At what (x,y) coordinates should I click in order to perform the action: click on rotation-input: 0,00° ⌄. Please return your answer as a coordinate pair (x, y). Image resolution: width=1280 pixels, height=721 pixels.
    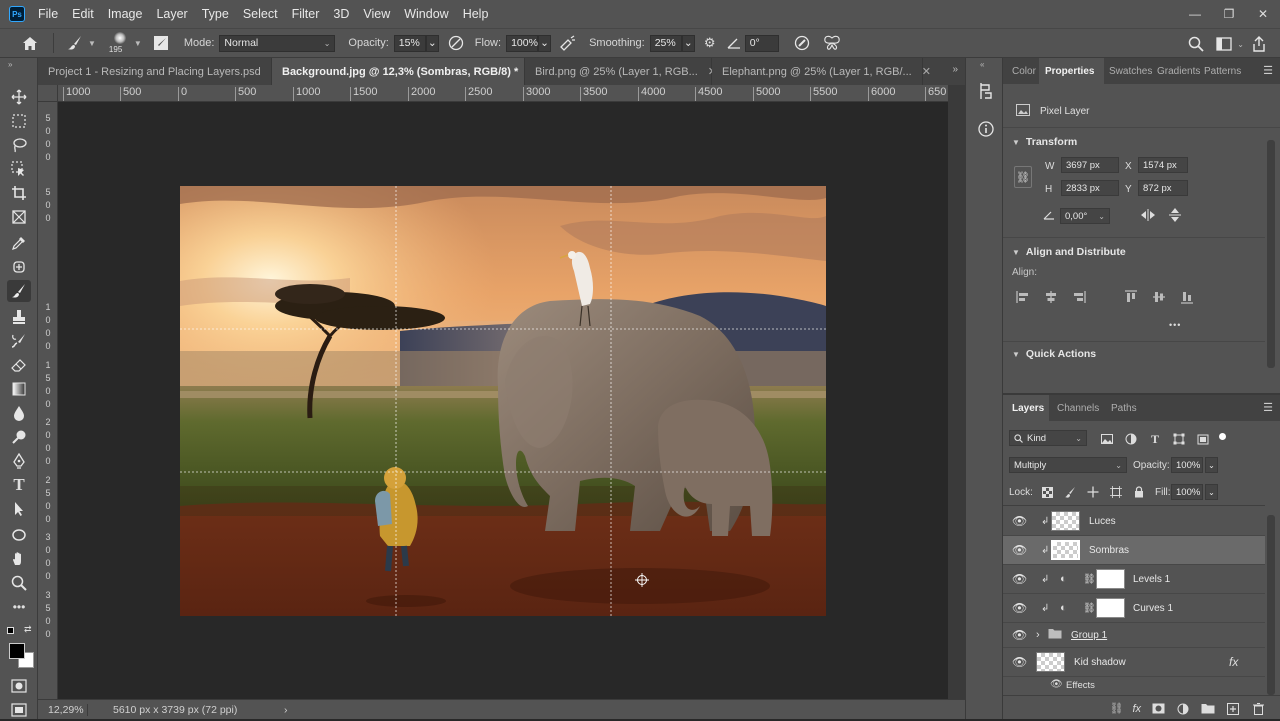
    Looking at the image, I should click on (1085, 216).